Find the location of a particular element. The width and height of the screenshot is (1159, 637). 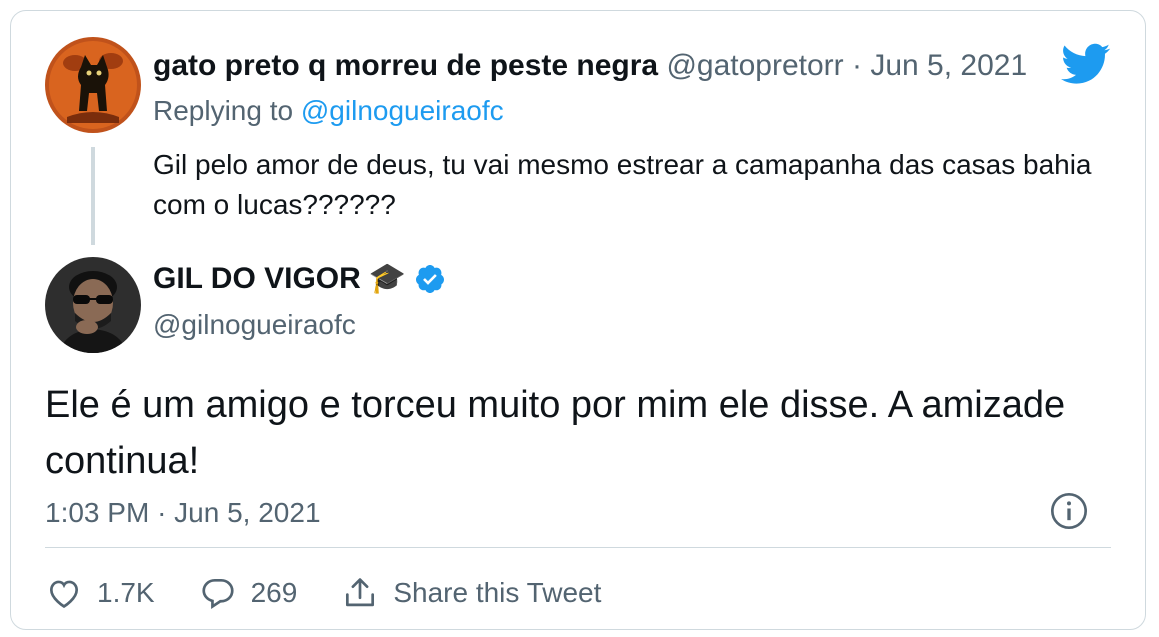

reply-tweet-date: Jun 5, 2021 is located at coordinates (948, 65).